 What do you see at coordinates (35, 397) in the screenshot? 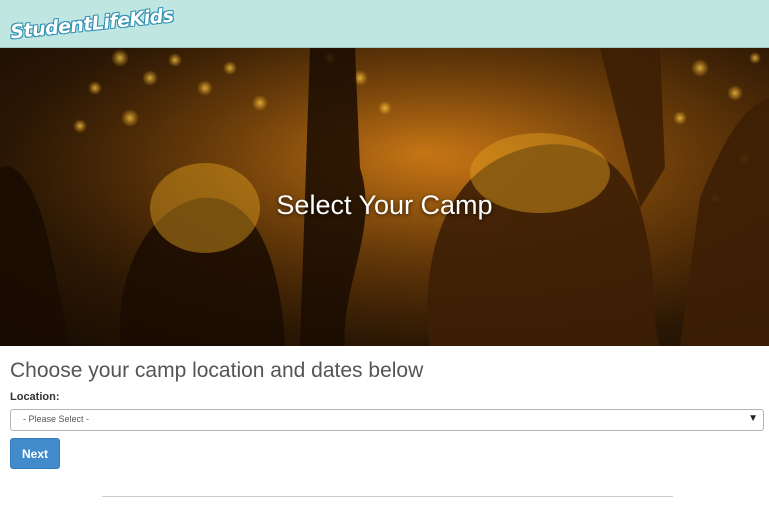
I see `location-label: Location:` at bounding box center [35, 397].